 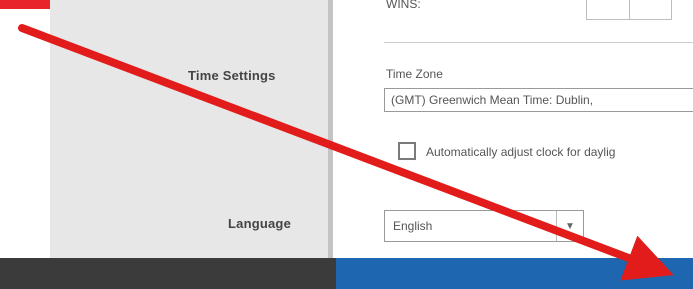 What do you see at coordinates (514, 273) in the screenshot?
I see `footer-blue-bar` at bounding box center [514, 273].